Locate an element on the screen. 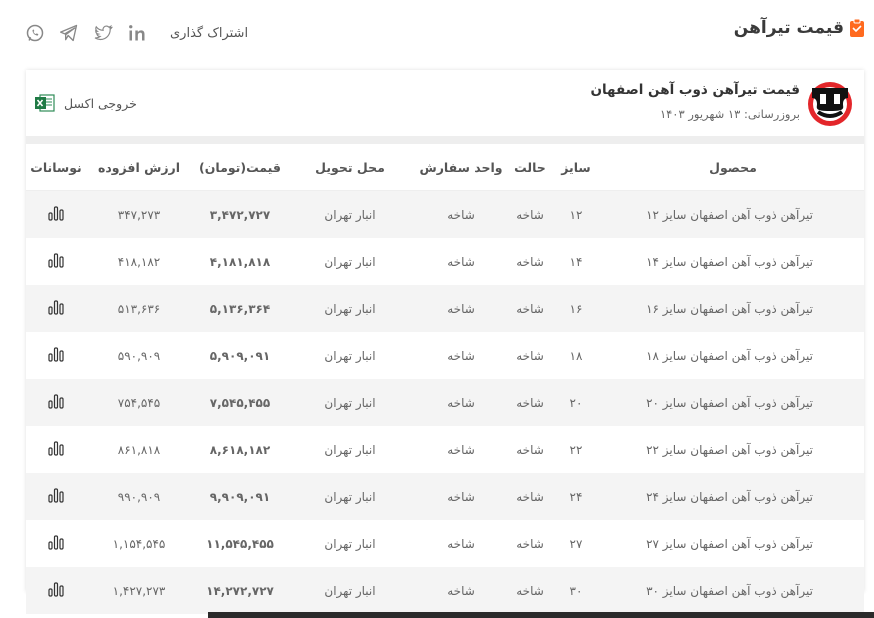 The height and width of the screenshot is (618, 874). cell-size: ۲۴ is located at coordinates (576, 496).